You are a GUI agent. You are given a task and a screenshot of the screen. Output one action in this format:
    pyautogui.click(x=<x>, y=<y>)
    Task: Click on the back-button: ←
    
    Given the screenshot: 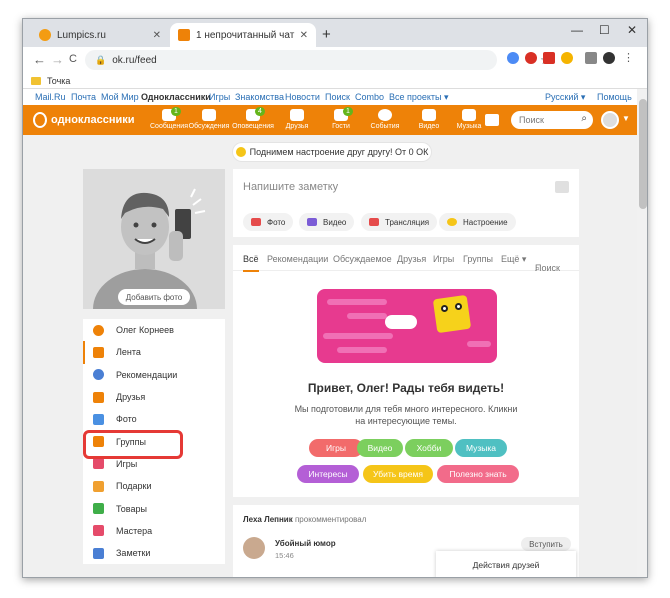 What is the action you would take?
    pyautogui.click(x=39, y=59)
    